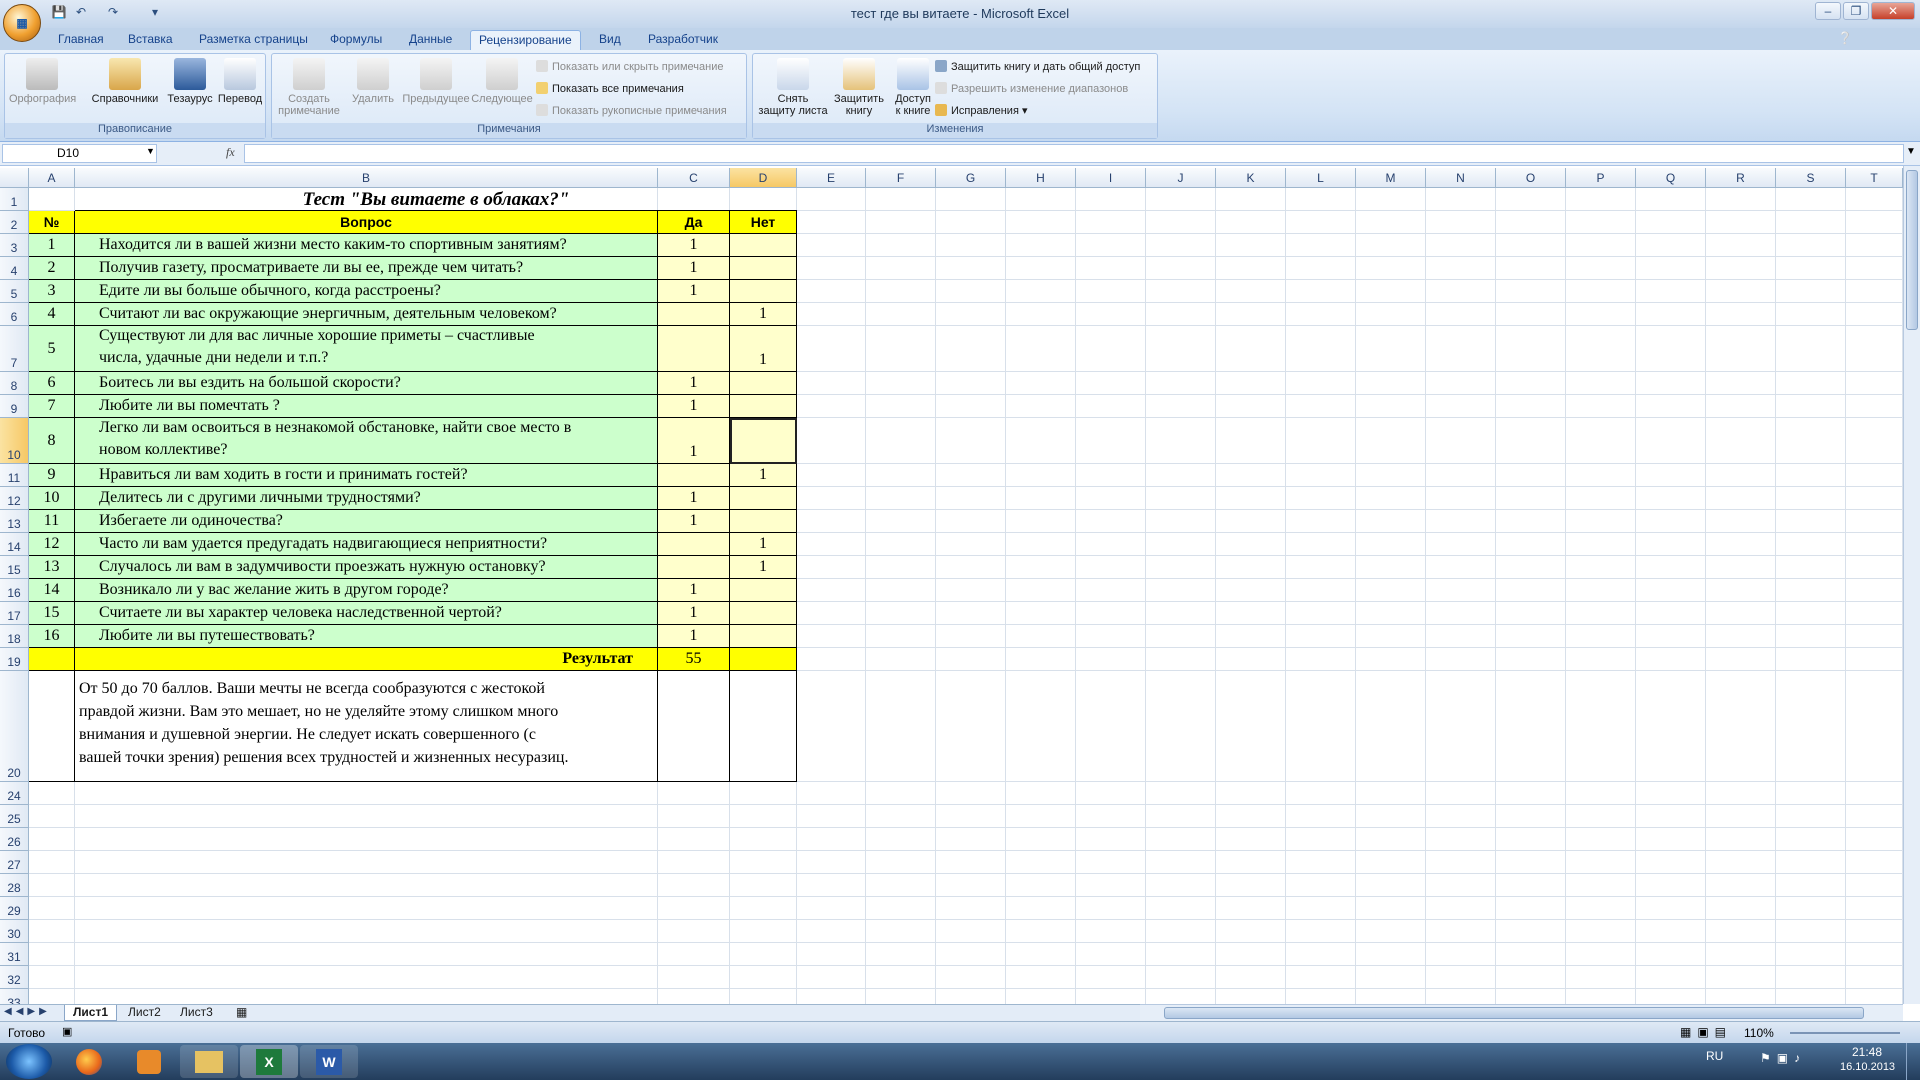 The width and height of the screenshot is (1920, 1080). What do you see at coordinates (1874, 178) in the screenshot?
I see `column-header-t: T` at bounding box center [1874, 178].